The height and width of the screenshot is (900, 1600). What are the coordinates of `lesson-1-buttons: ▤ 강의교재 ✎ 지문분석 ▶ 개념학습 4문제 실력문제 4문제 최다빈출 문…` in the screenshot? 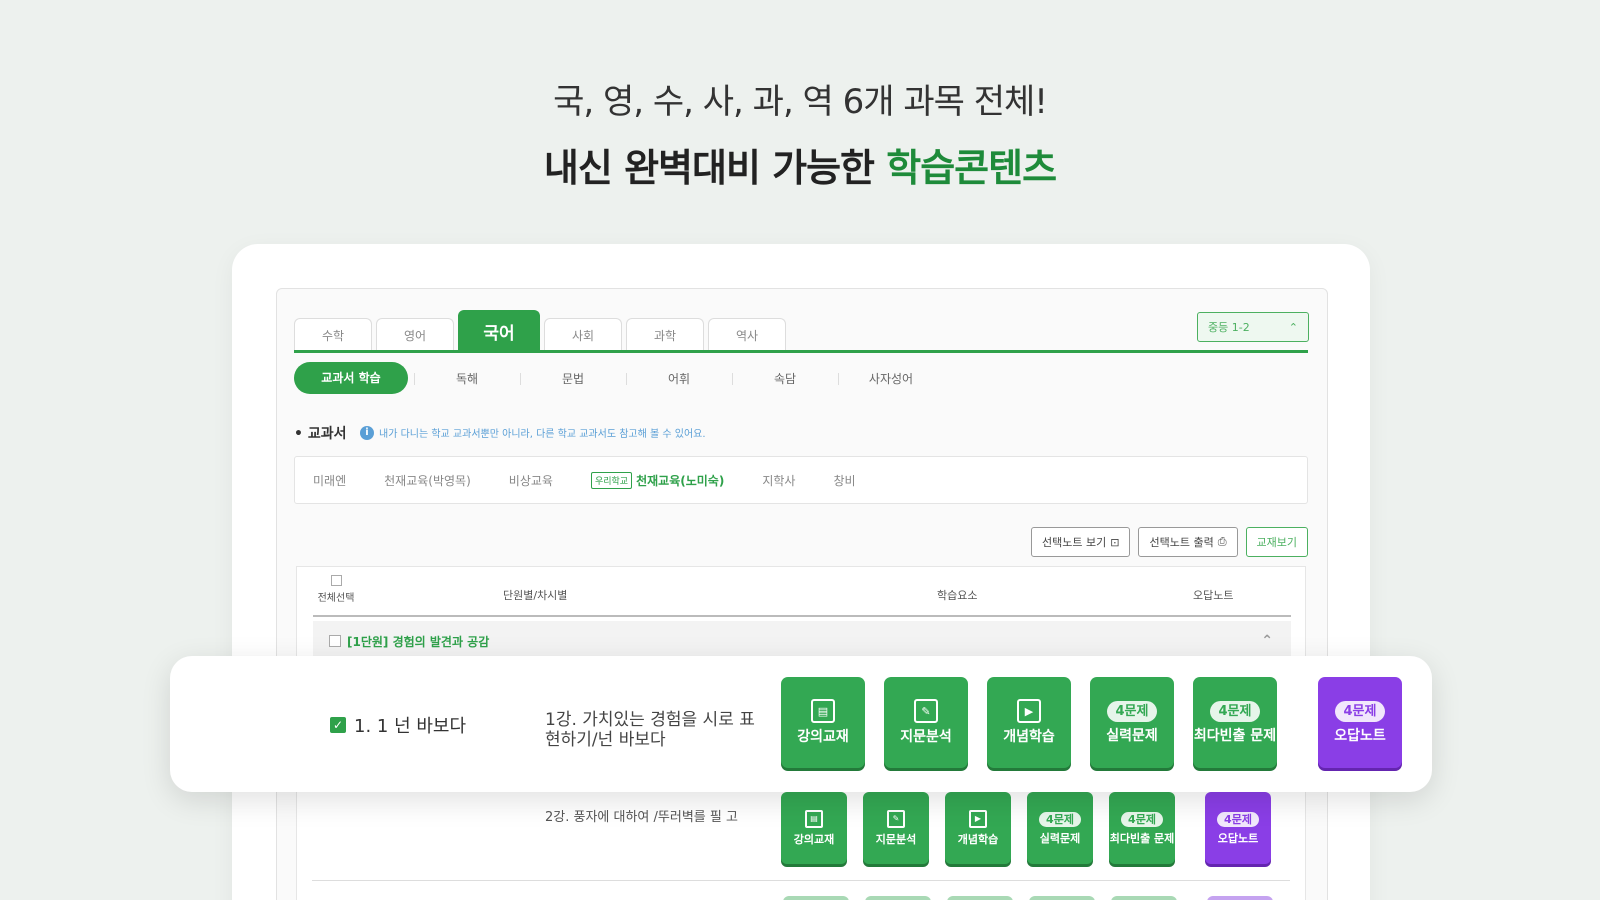 It's located at (1101, 722).